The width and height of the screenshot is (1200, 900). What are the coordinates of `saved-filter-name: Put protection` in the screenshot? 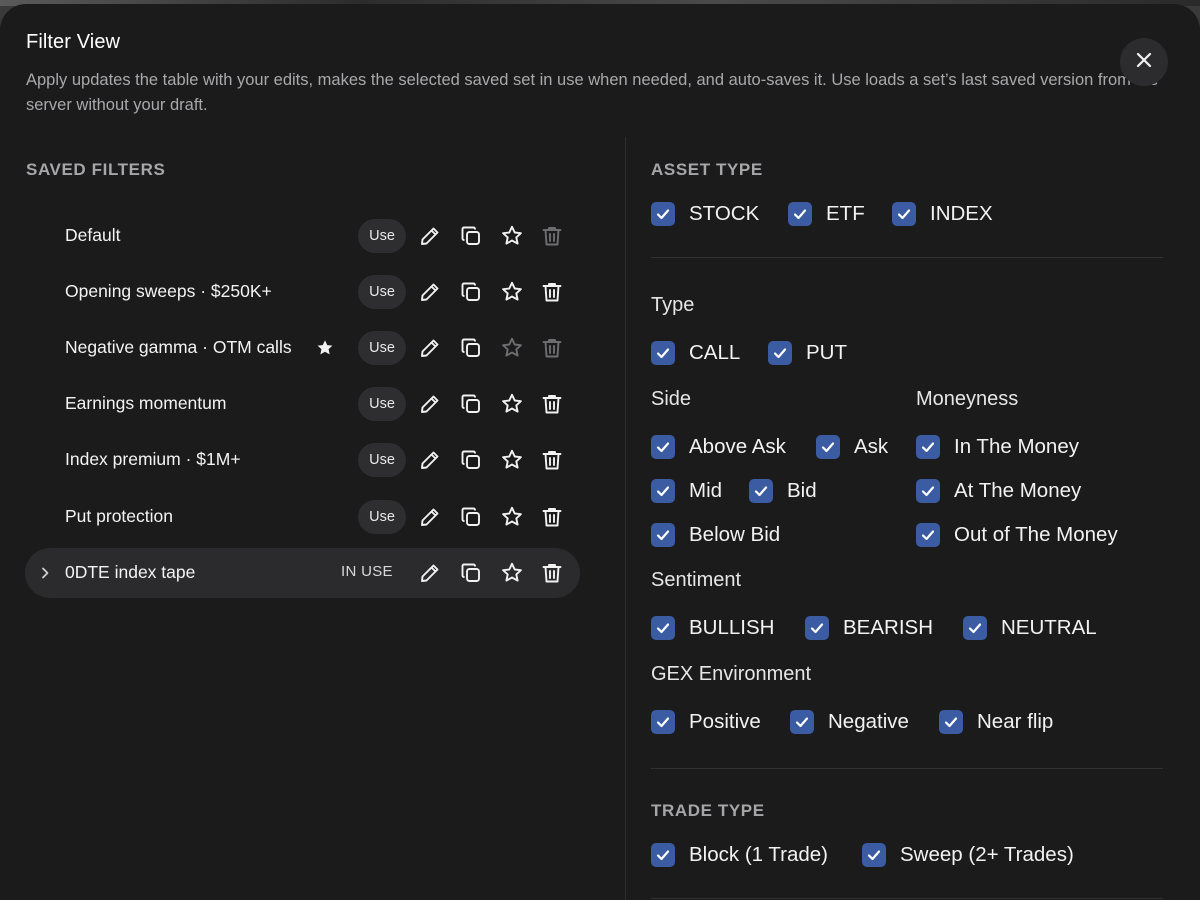 It's located at (119, 516).